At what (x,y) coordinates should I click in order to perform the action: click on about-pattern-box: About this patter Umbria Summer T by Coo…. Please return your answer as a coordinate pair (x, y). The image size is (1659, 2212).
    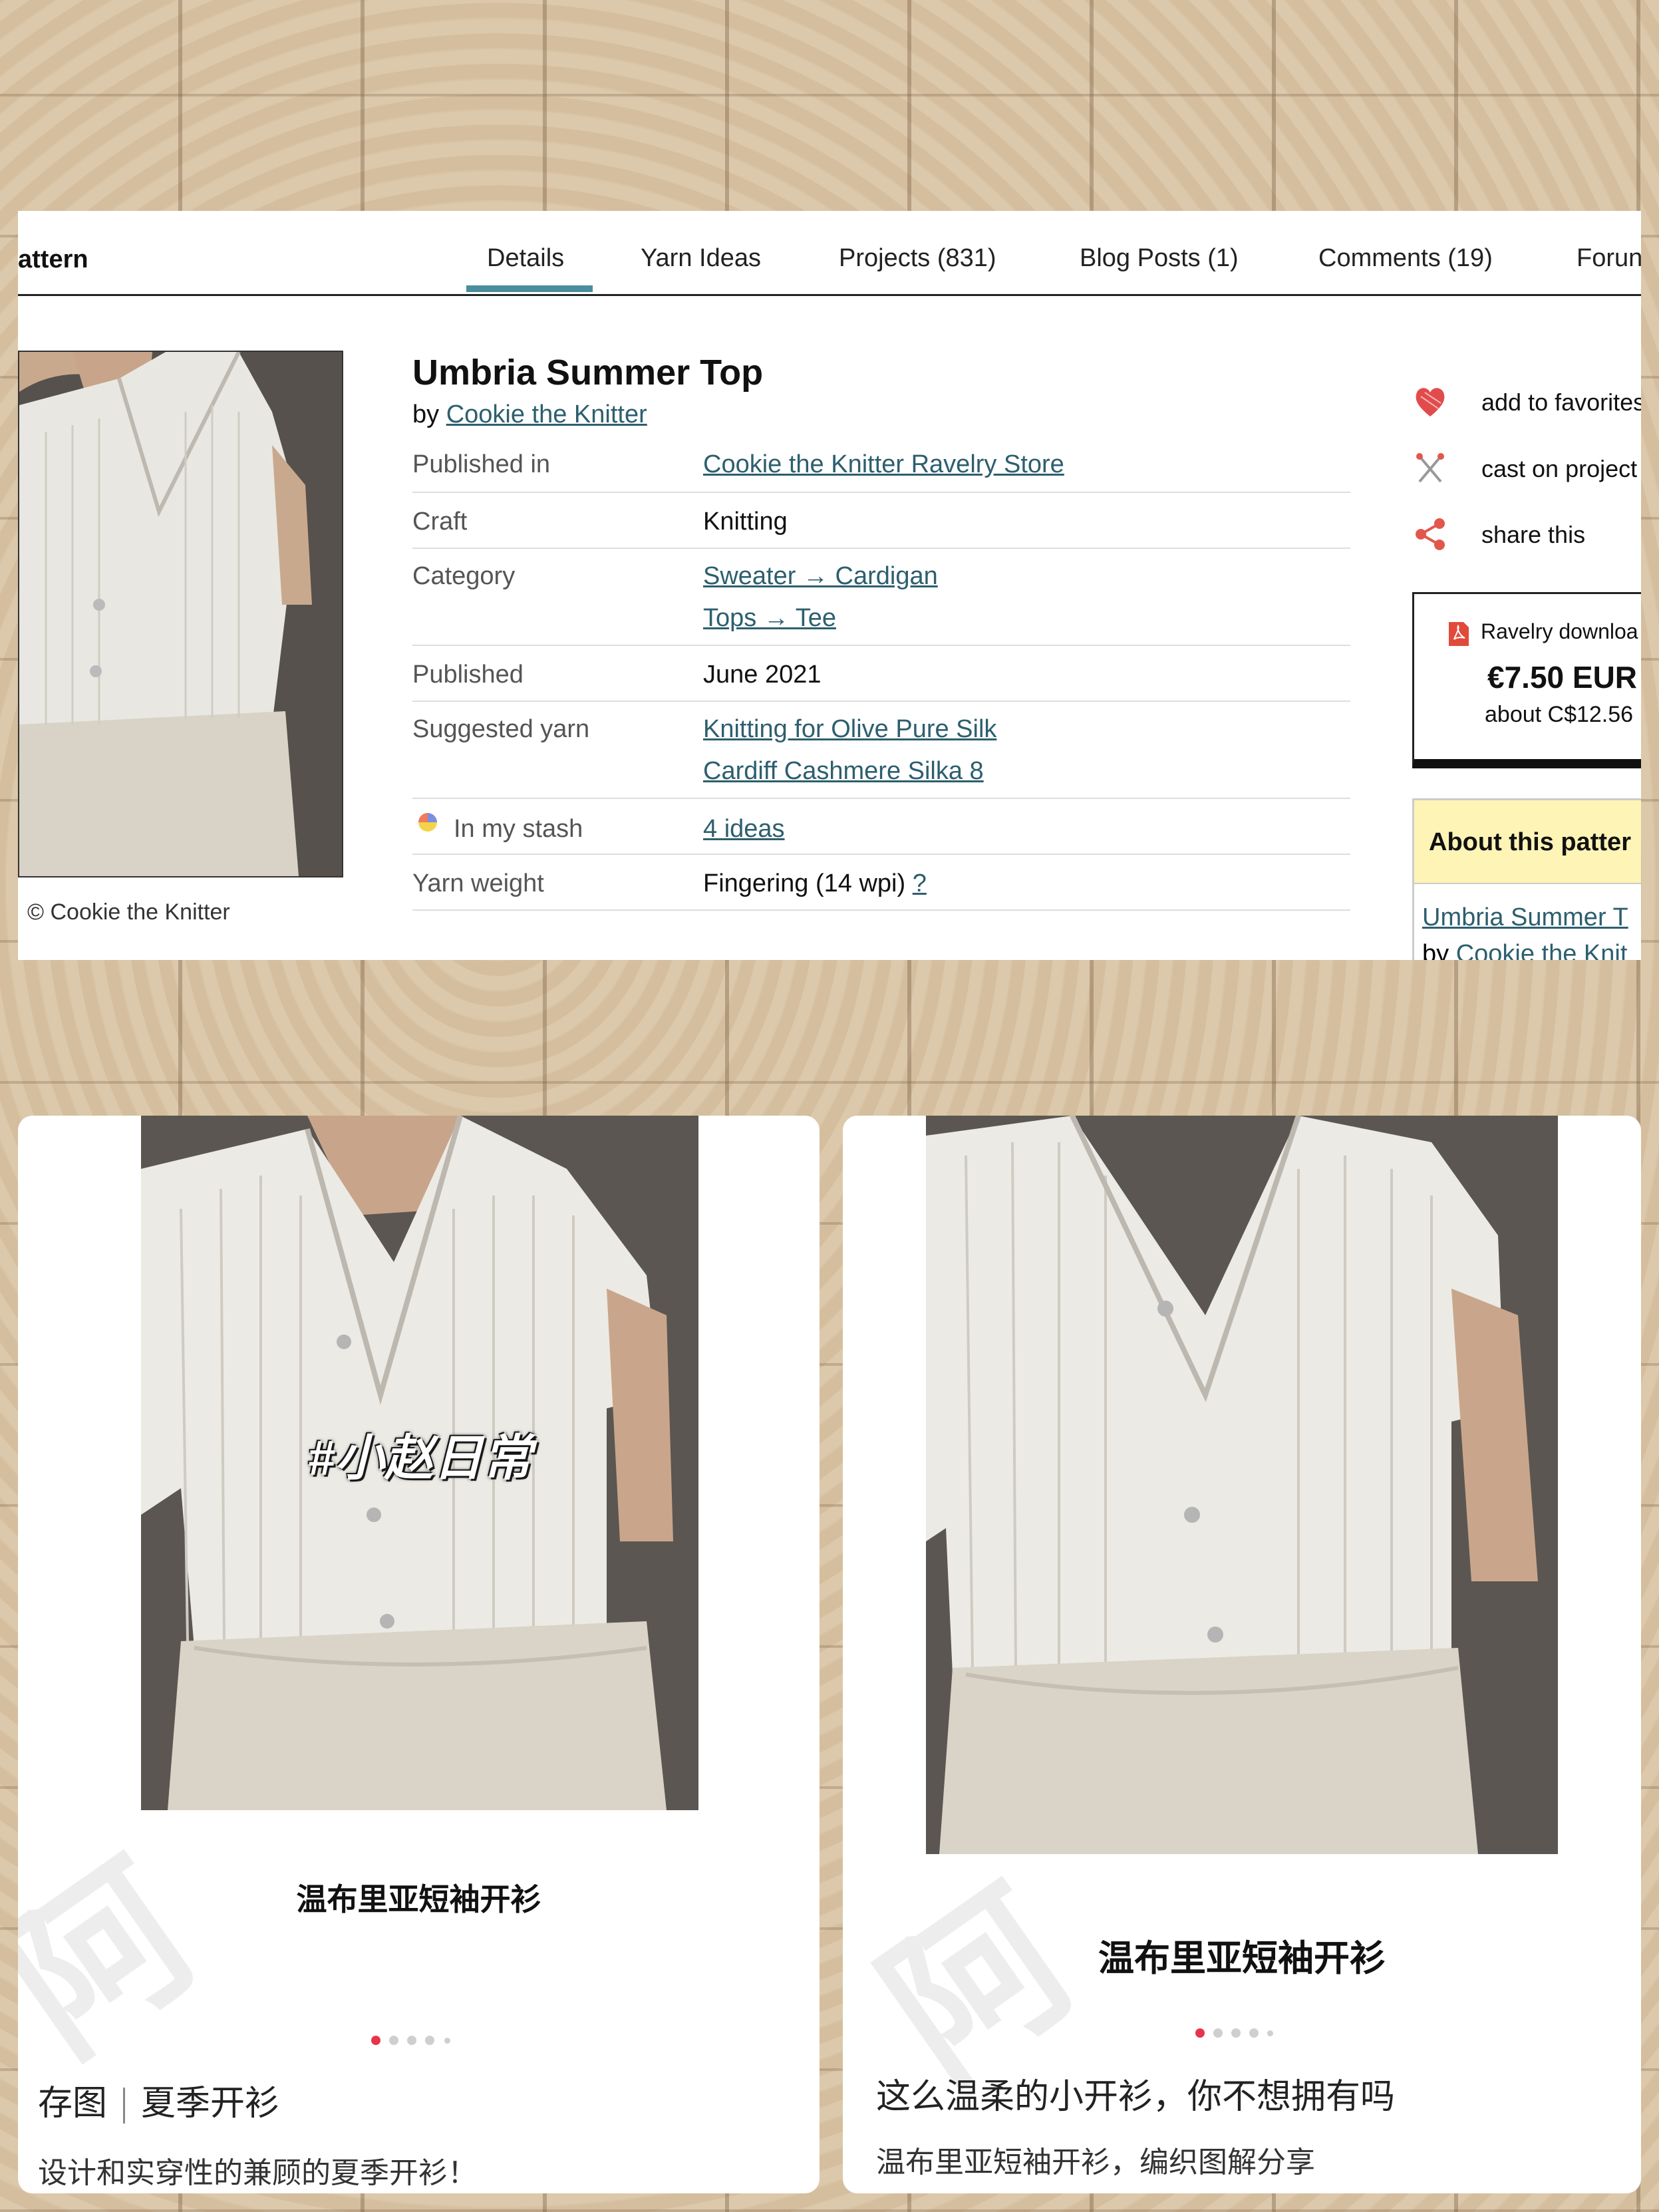
    Looking at the image, I should click on (1527, 879).